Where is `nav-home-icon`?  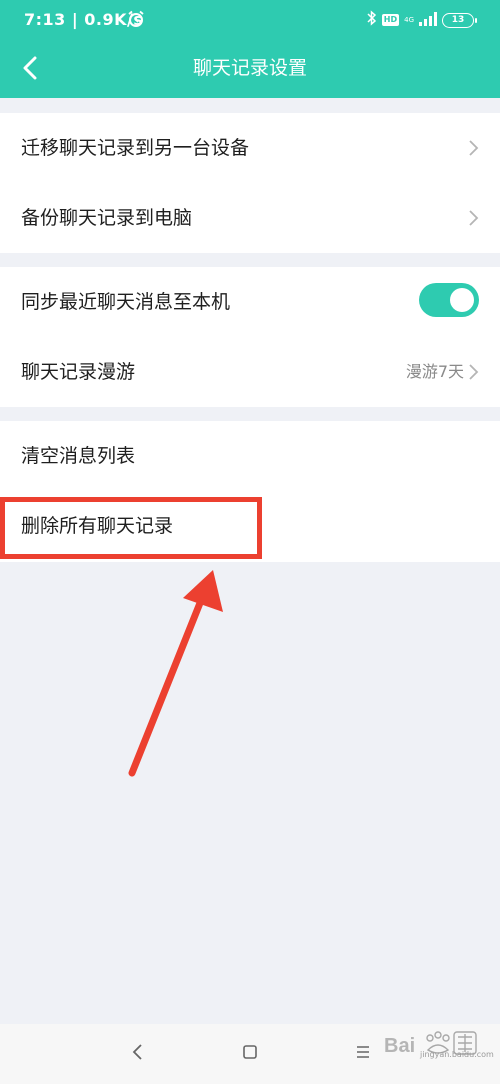 nav-home-icon is located at coordinates (250, 1052).